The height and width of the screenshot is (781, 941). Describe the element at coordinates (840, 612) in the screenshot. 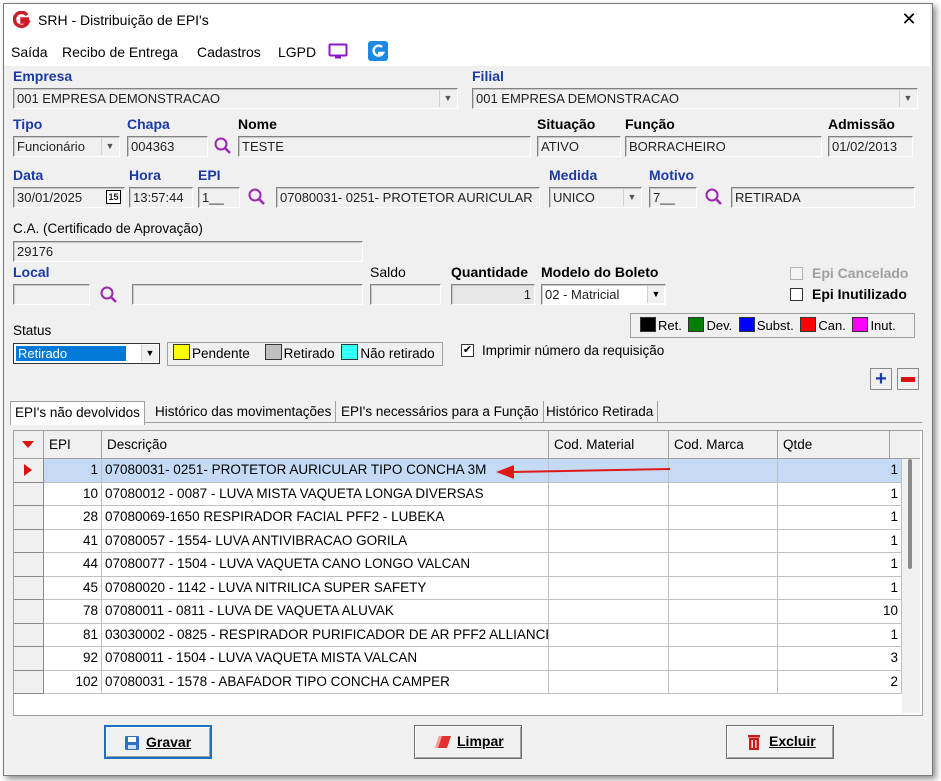

I see `cell-qtde: 10` at that location.